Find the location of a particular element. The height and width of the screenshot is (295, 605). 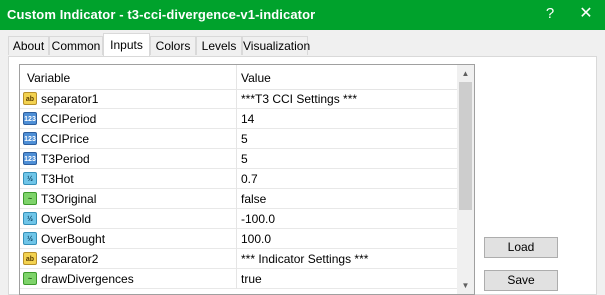

tab-common: Common is located at coordinates (76, 45).